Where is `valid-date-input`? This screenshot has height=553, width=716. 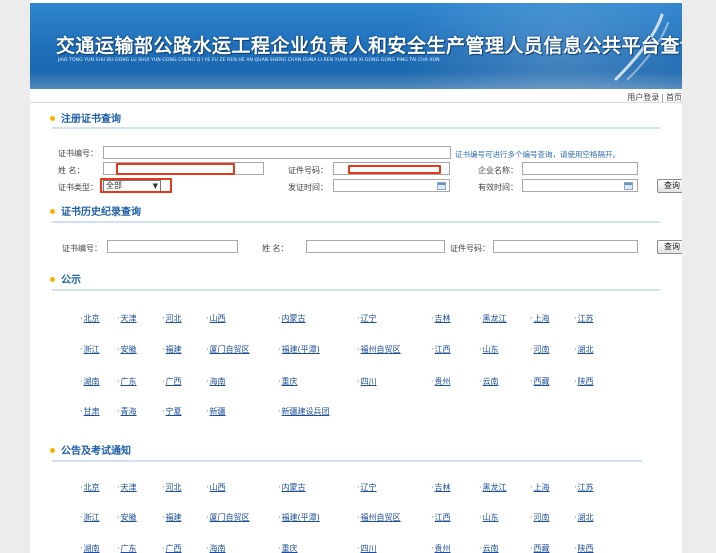 valid-date-input is located at coordinates (580, 185).